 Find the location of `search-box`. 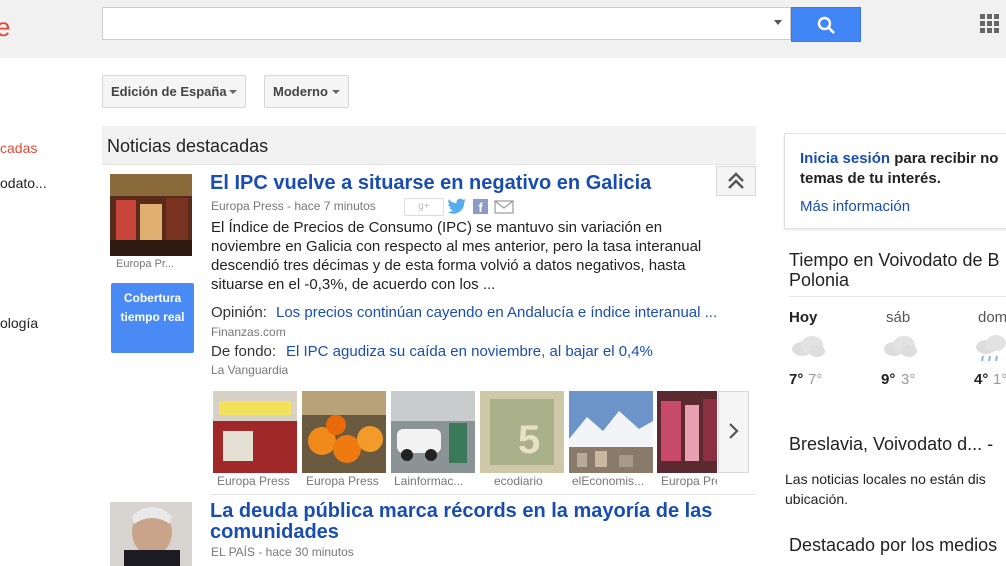

search-box is located at coordinates (446, 23).